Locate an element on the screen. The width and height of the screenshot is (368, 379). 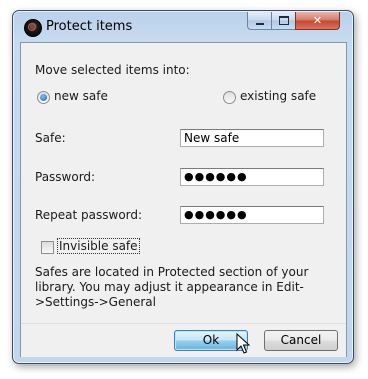
minimize-icon is located at coordinates (259, 23).